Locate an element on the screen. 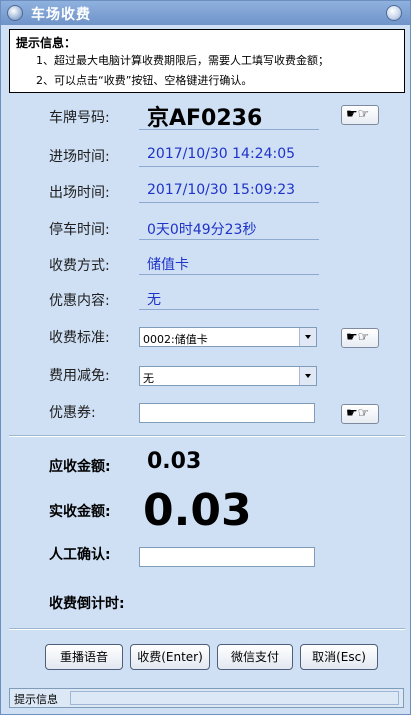  hint-title: 提示信息： is located at coordinates (46, 43).